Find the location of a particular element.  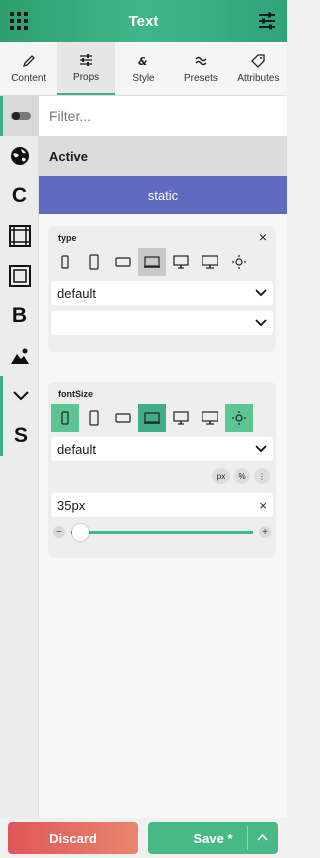

save-button: Save * is located at coordinates (213, 838).